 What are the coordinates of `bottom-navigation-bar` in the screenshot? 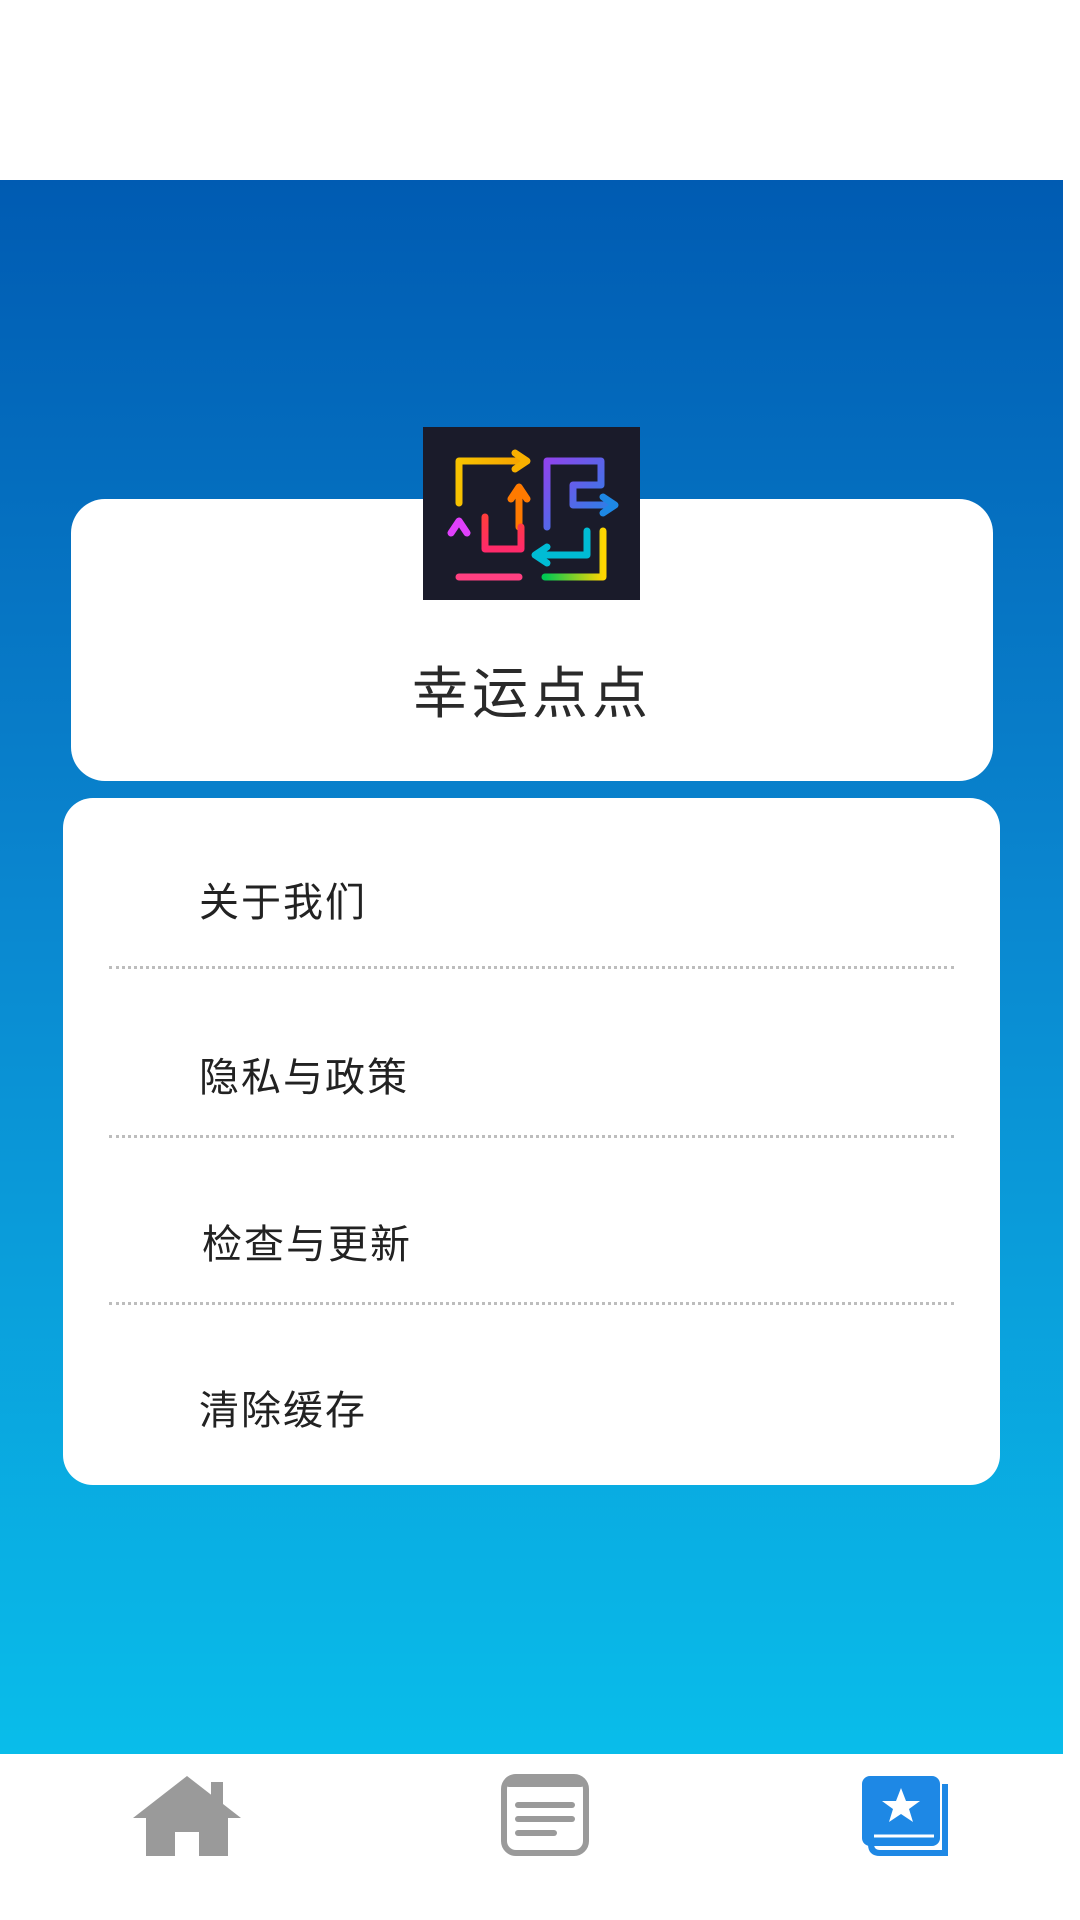 It's located at (540, 1837).